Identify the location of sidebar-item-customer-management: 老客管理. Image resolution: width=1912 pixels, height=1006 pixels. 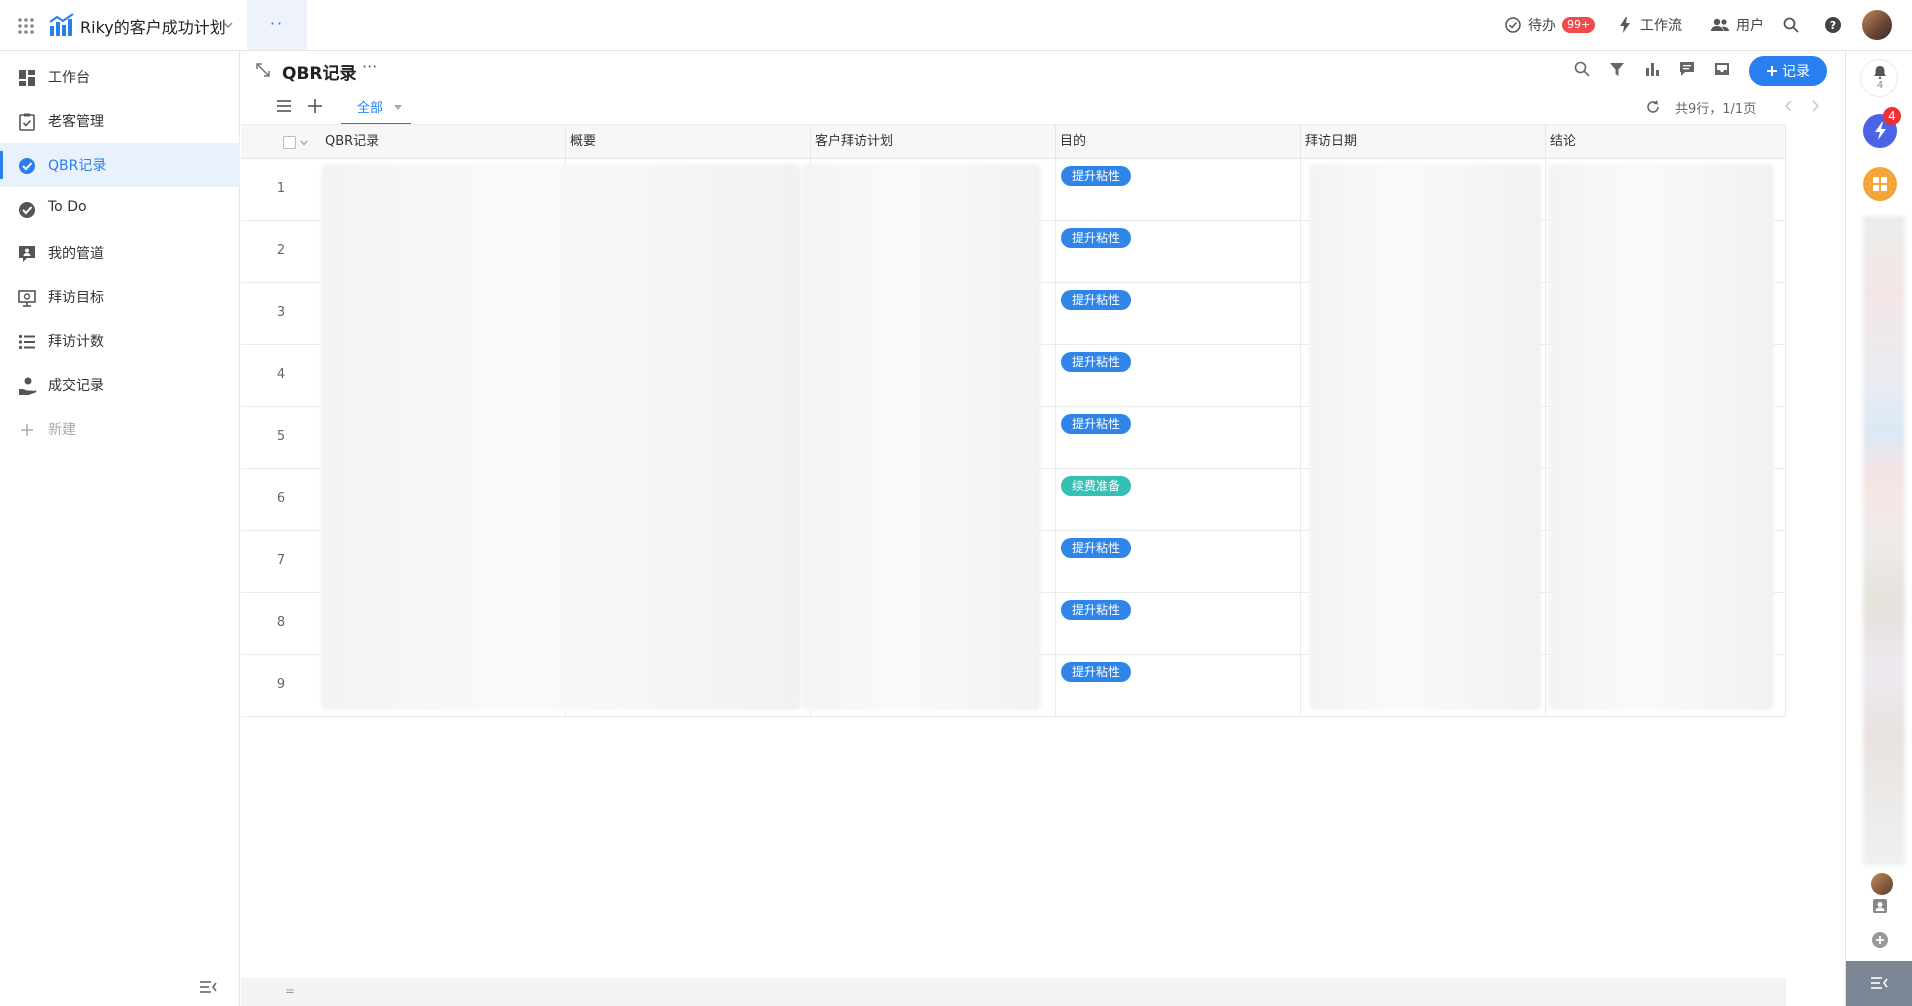
(120, 121).